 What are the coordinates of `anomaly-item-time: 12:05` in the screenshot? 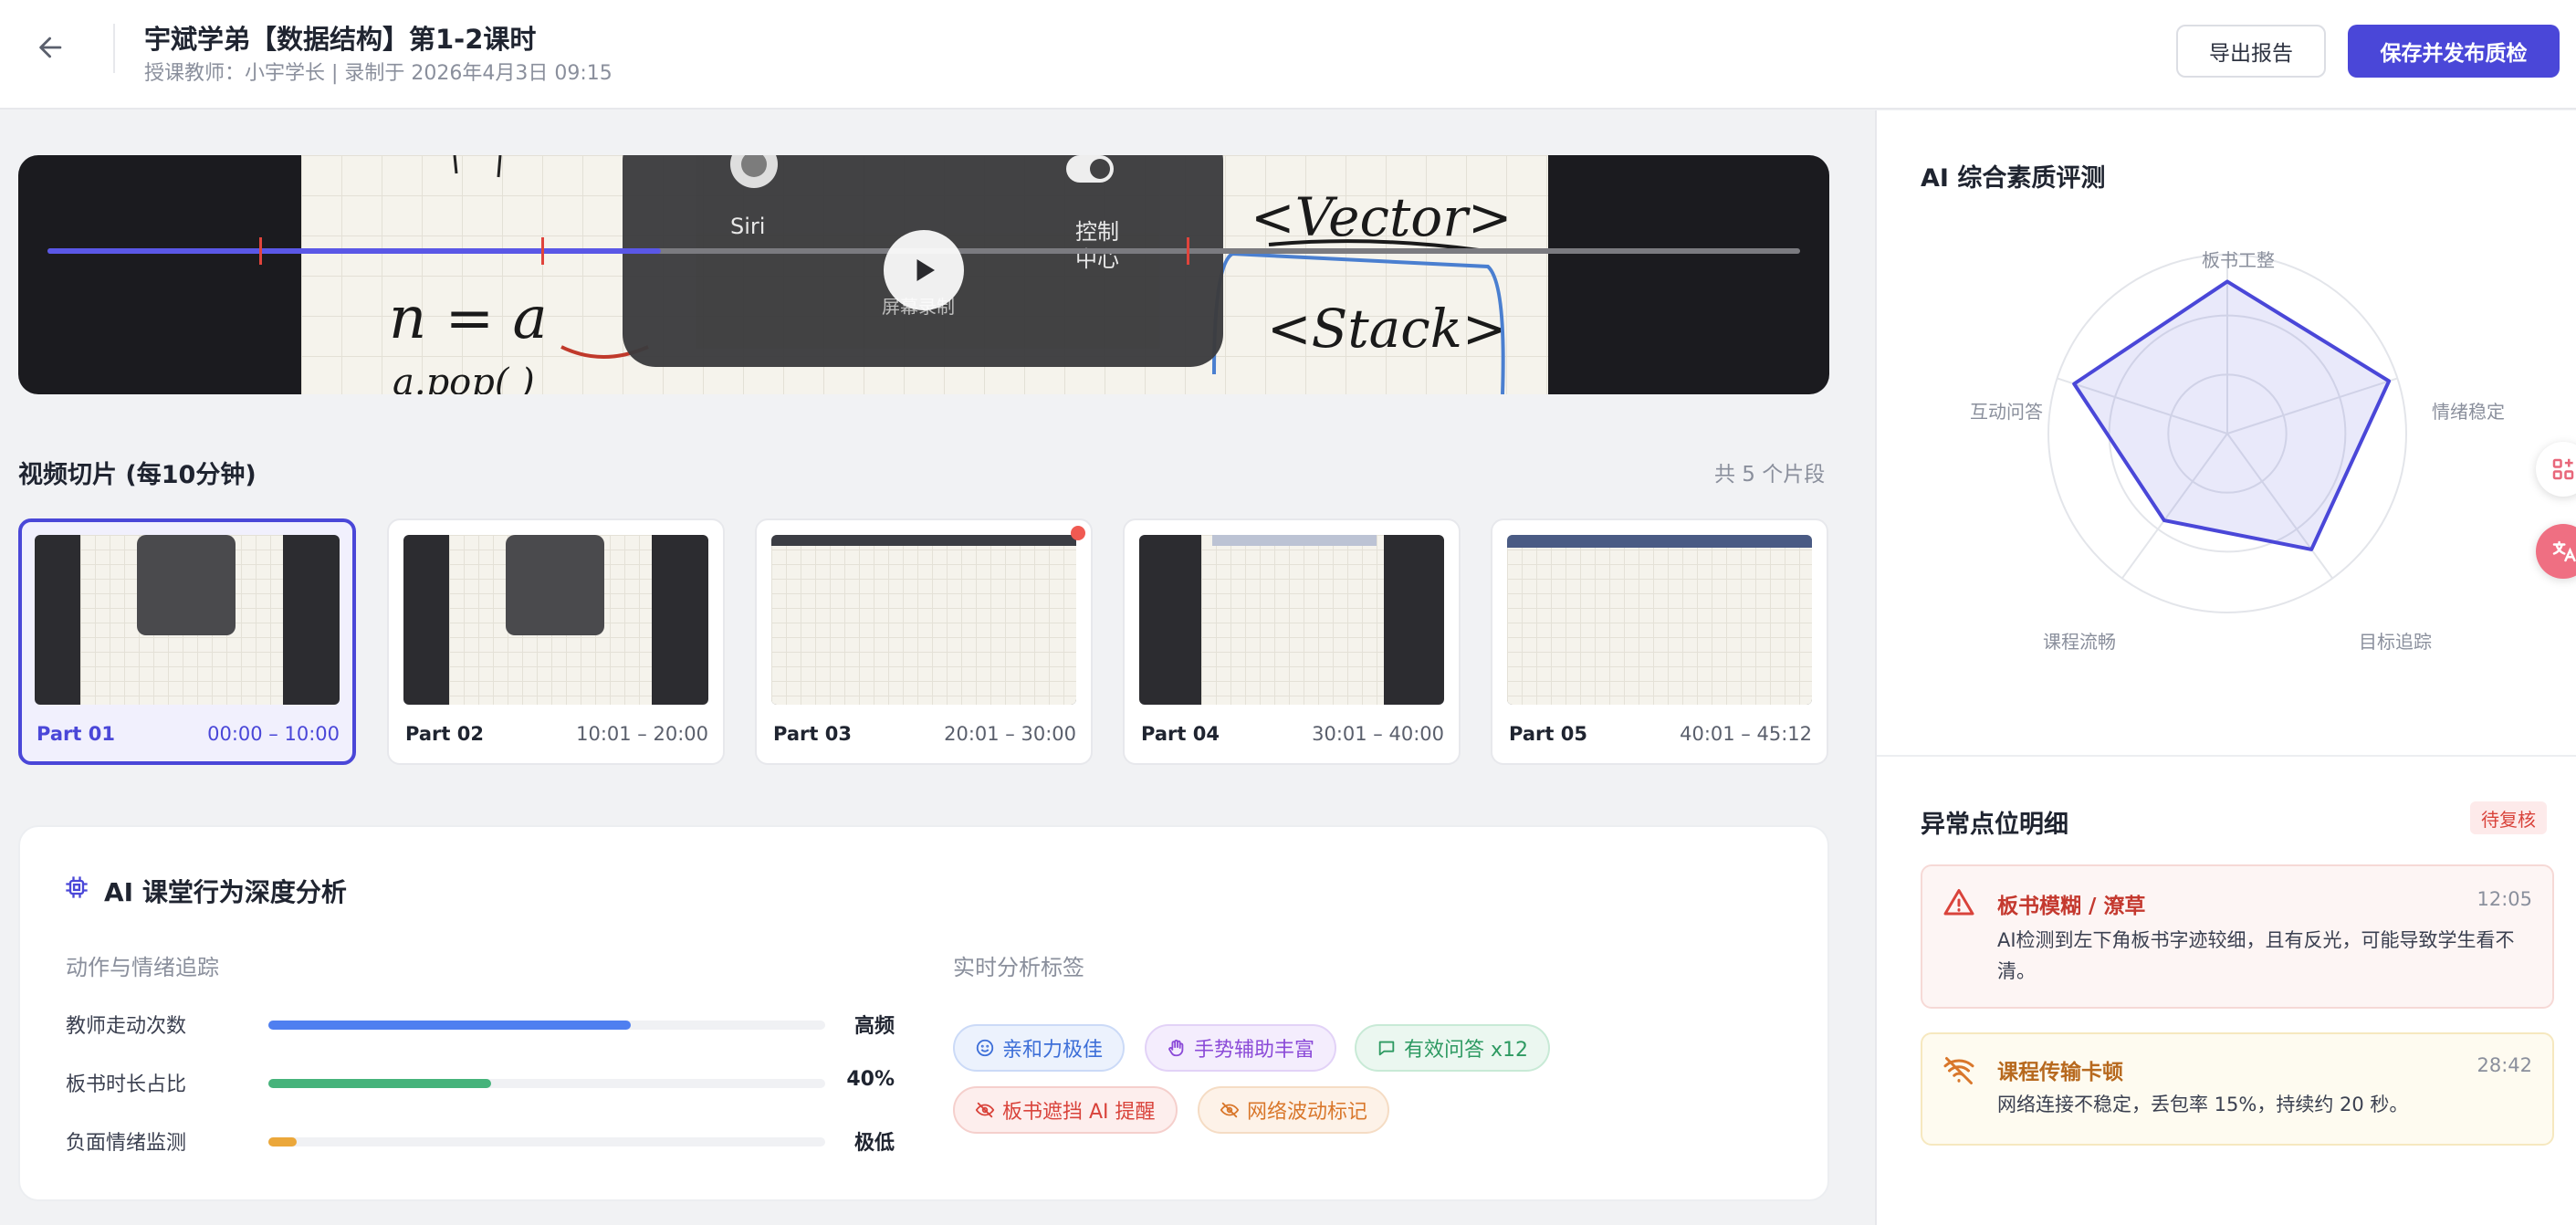 It's located at (2504, 899).